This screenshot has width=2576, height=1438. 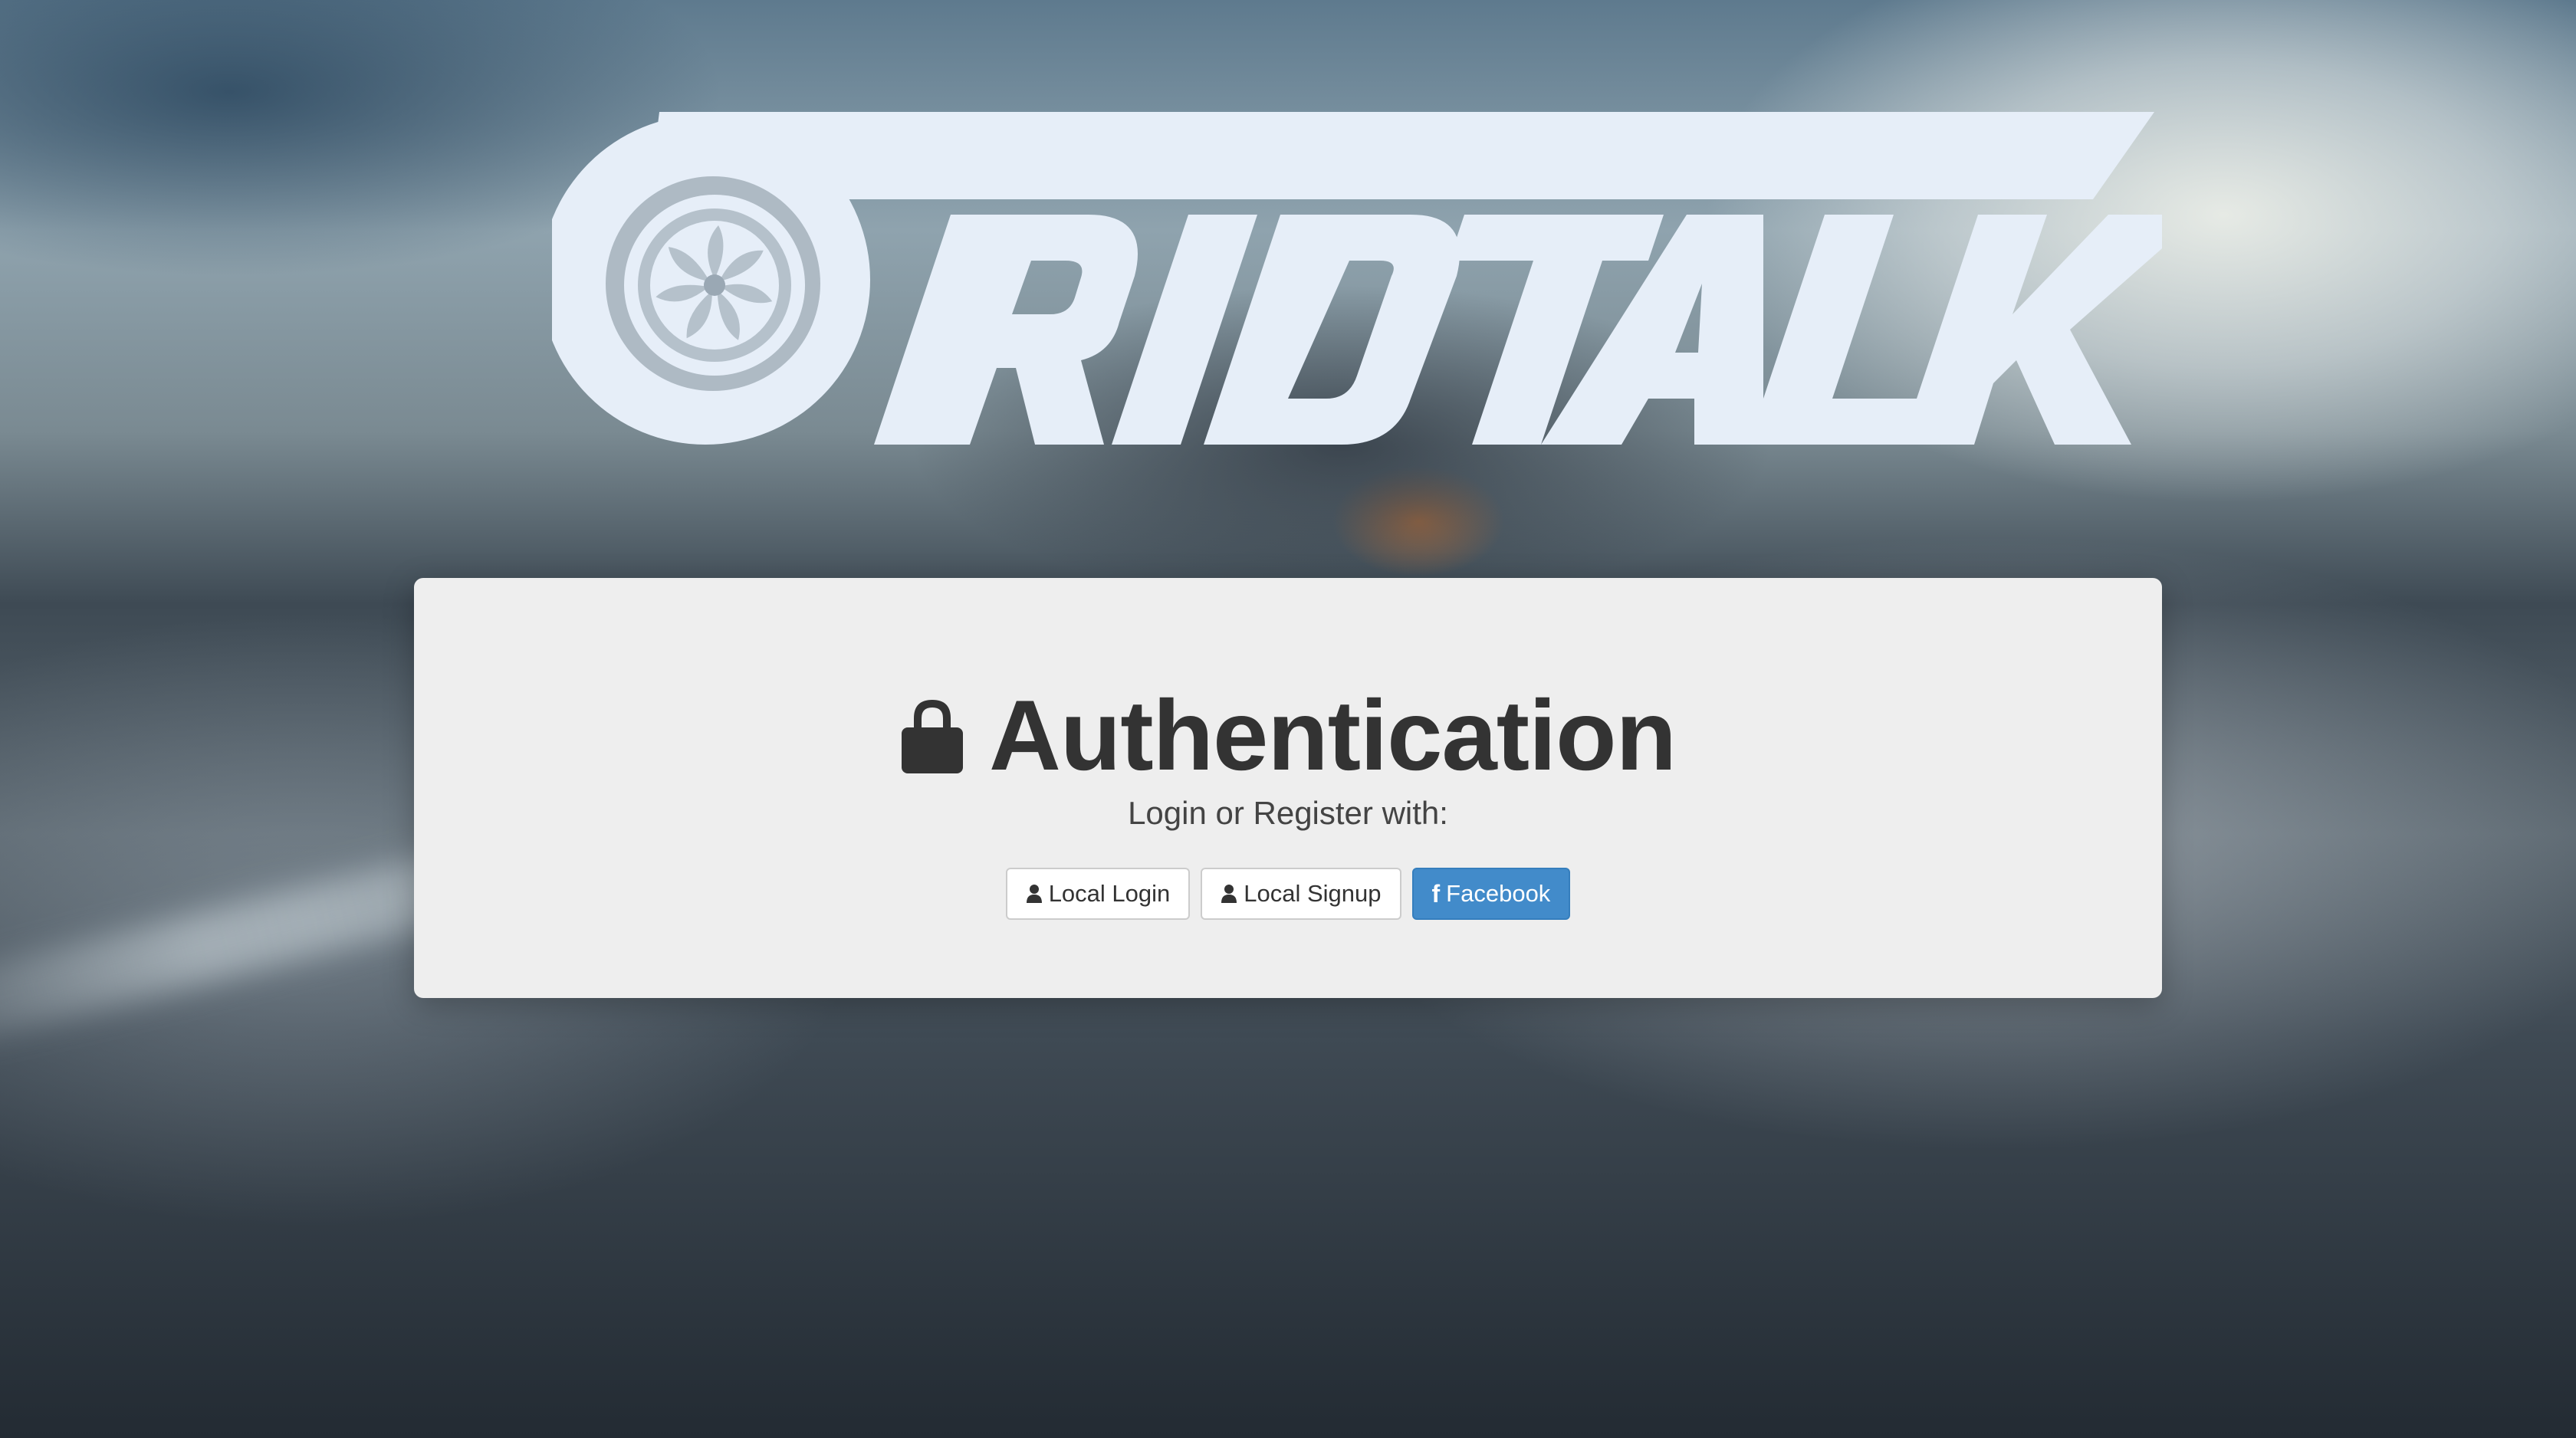 What do you see at coordinates (1288, 813) in the screenshot?
I see `subtitle: Login or Register with:` at bounding box center [1288, 813].